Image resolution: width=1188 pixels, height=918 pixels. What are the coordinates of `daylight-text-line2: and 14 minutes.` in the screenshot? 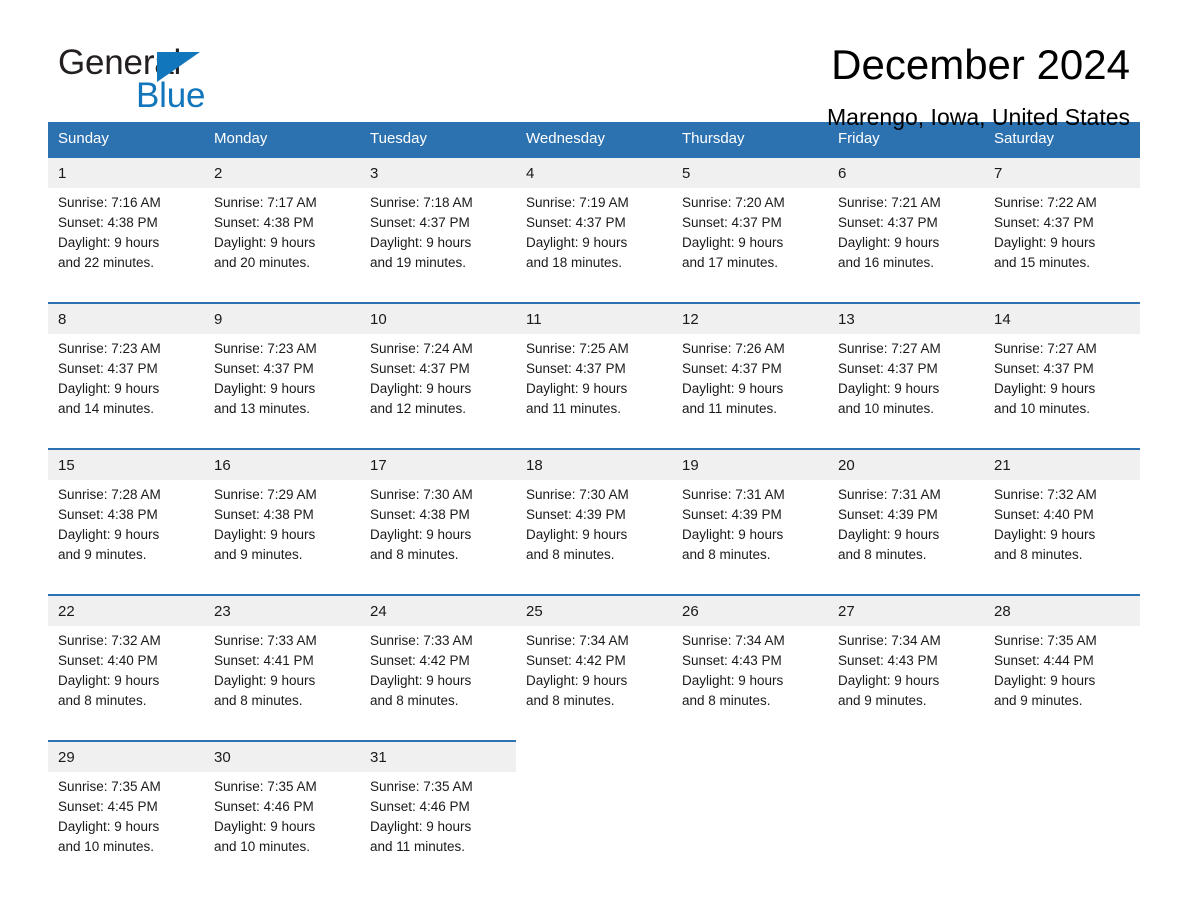 It's located at (106, 408).